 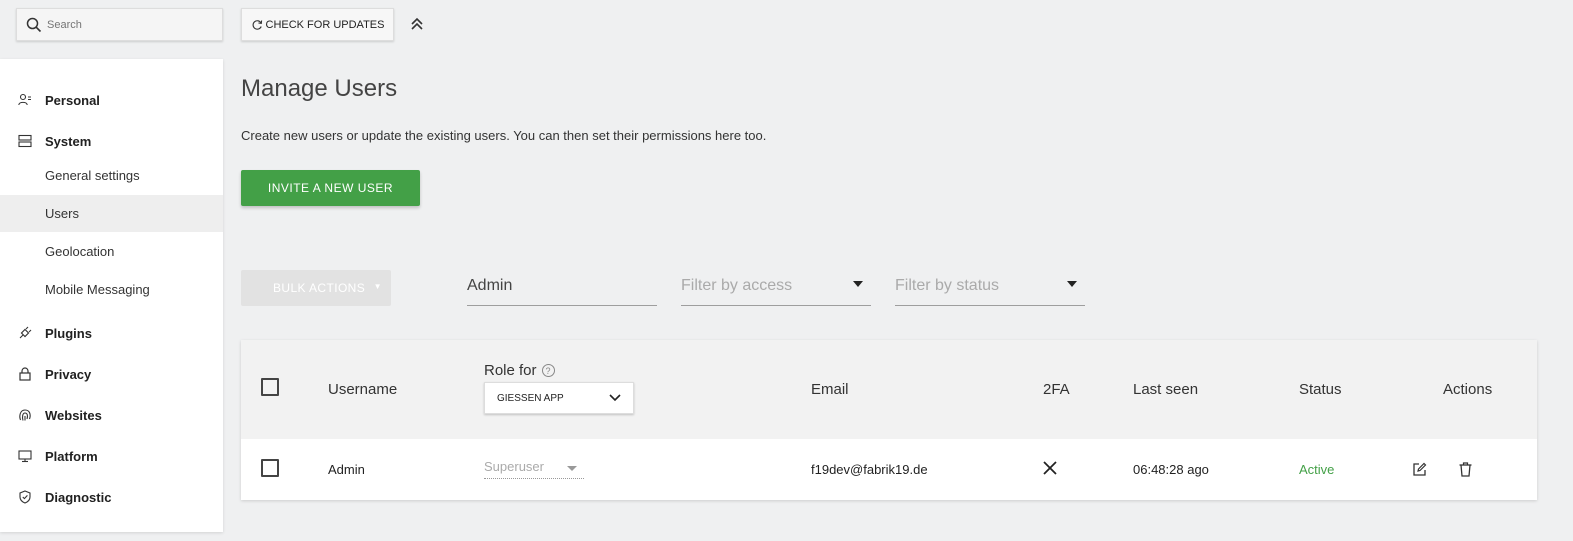 I want to click on row-checkbox, so click(x=270, y=468).